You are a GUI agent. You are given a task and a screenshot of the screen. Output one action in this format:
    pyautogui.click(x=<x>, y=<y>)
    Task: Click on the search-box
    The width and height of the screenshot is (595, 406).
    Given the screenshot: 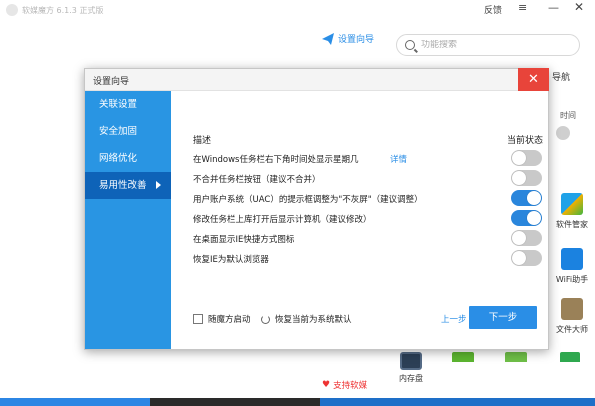 What is the action you would take?
    pyautogui.click(x=488, y=45)
    